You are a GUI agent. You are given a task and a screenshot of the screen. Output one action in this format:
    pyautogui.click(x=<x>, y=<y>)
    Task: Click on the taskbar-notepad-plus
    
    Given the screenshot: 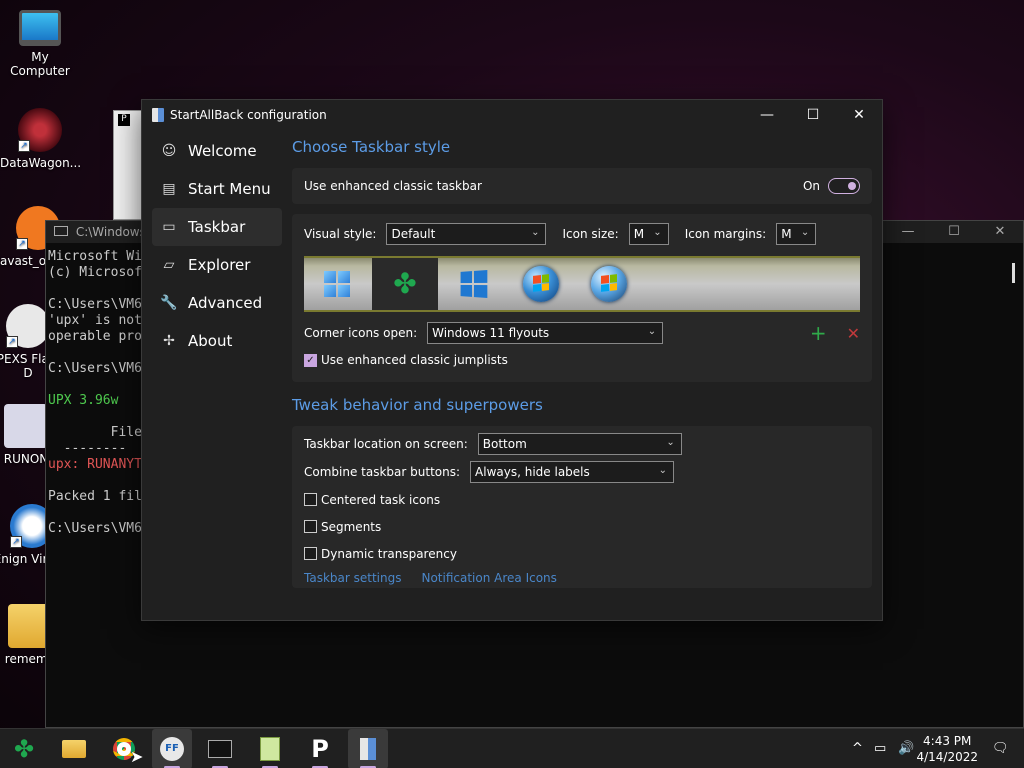 What is the action you would take?
    pyautogui.click(x=270, y=748)
    